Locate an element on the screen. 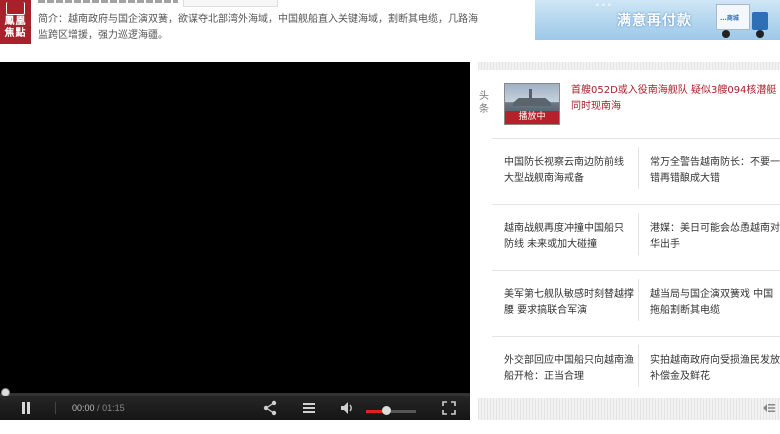 The height and width of the screenshot is (434, 780). volume-slider is located at coordinates (391, 411).